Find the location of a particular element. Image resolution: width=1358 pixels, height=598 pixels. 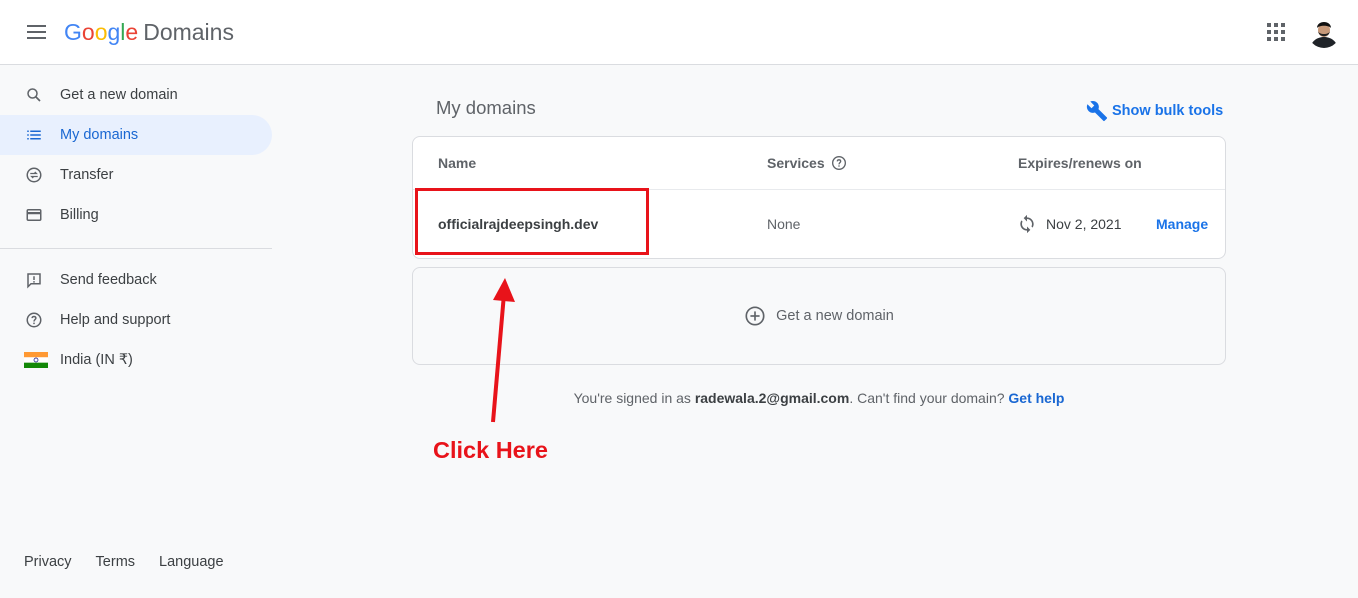

sidebar-item-transfer: Transfer is located at coordinates (136, 175).